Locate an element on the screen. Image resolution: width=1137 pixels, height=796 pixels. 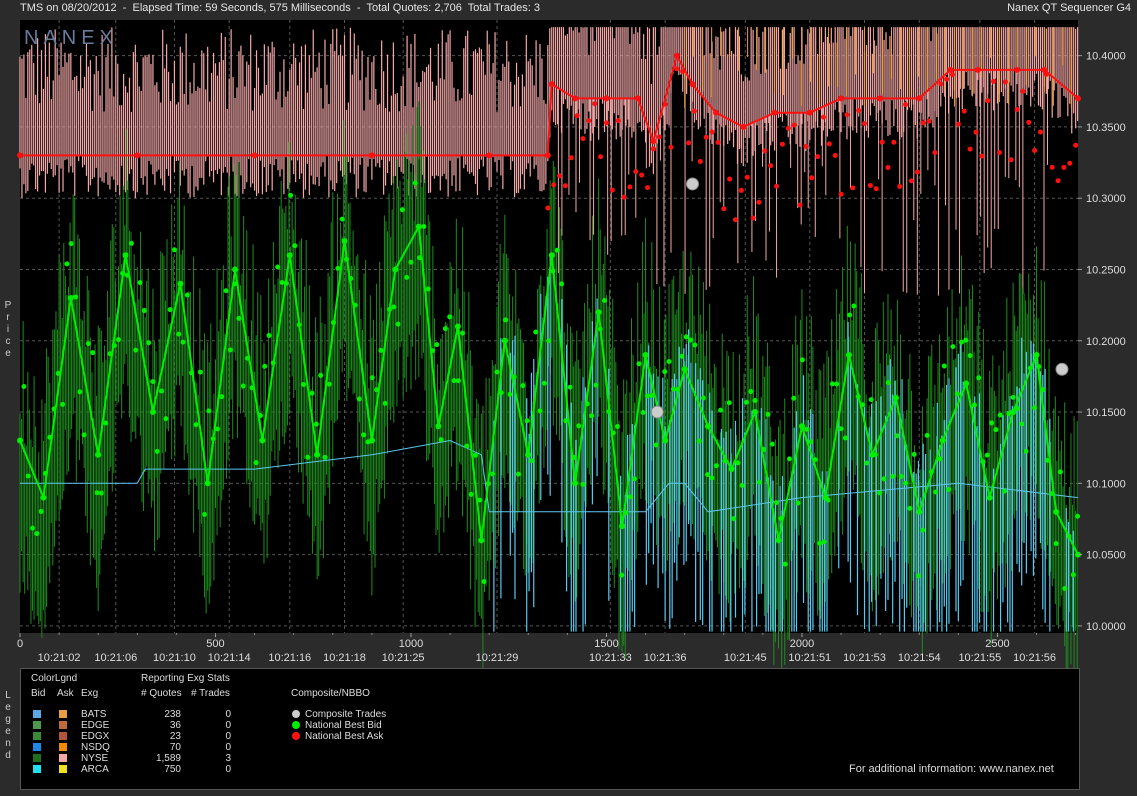
time-label: 10:21:02 is located at coordinates (59, 658).